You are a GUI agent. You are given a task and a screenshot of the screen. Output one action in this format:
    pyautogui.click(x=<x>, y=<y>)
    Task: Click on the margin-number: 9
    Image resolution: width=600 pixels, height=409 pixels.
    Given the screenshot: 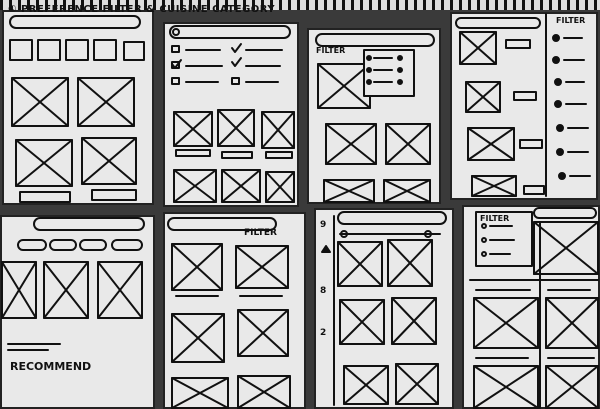 What is the action you would take?
    pyautogui.click(x=323, y=225)
    